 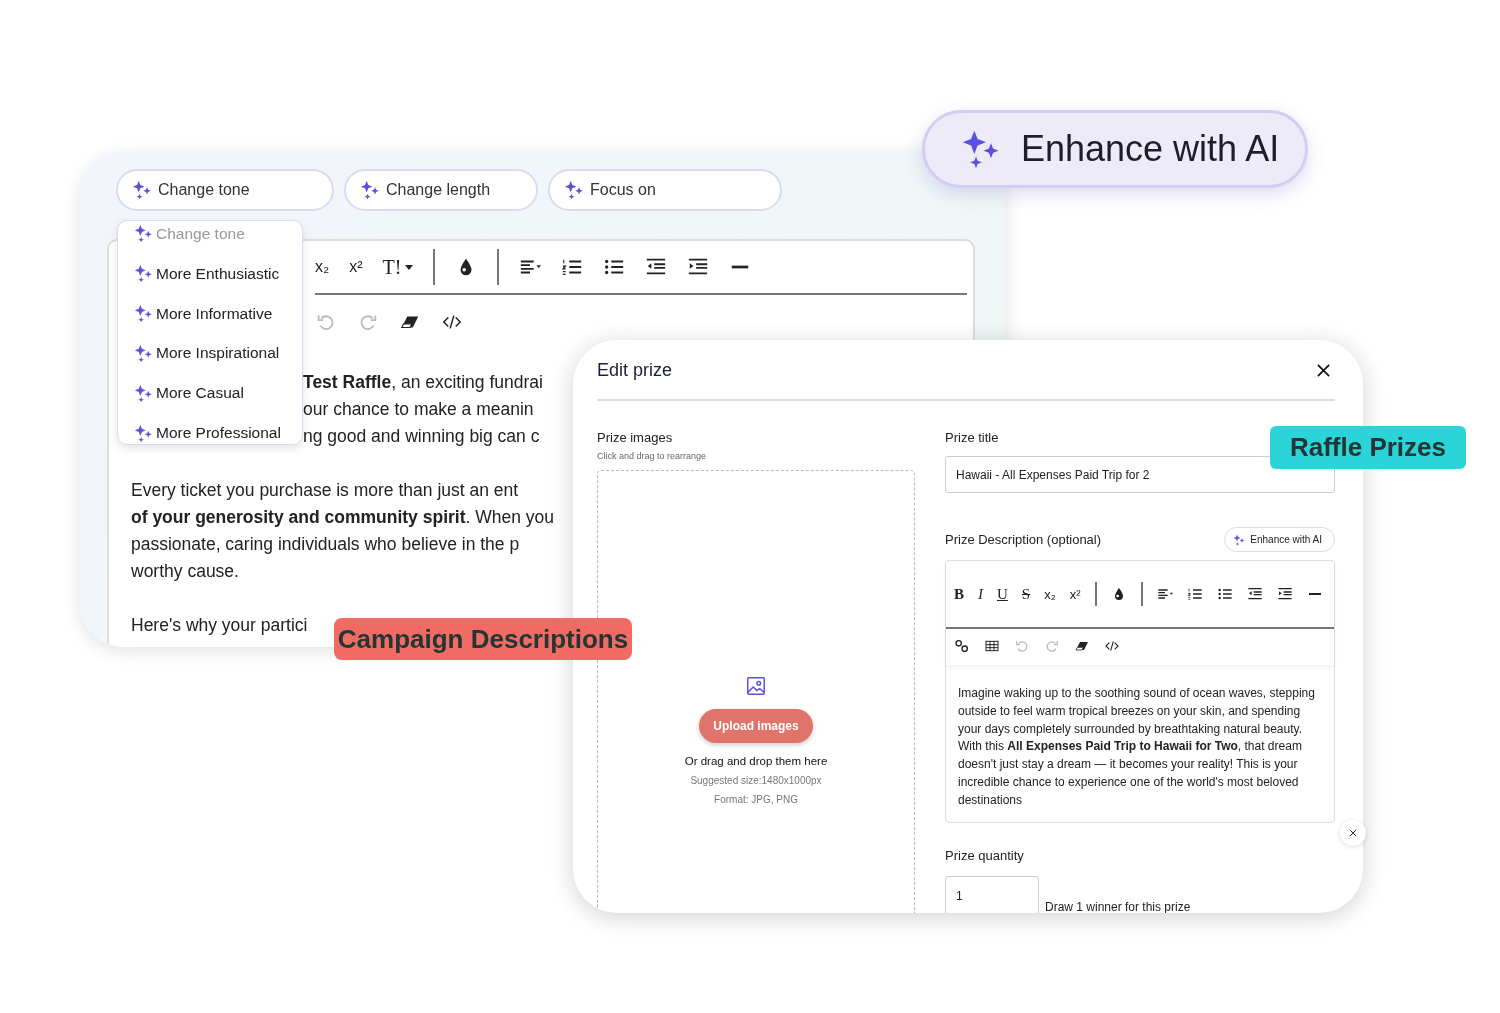 I want to click on indent-icon, so click(x=1284, y=594).